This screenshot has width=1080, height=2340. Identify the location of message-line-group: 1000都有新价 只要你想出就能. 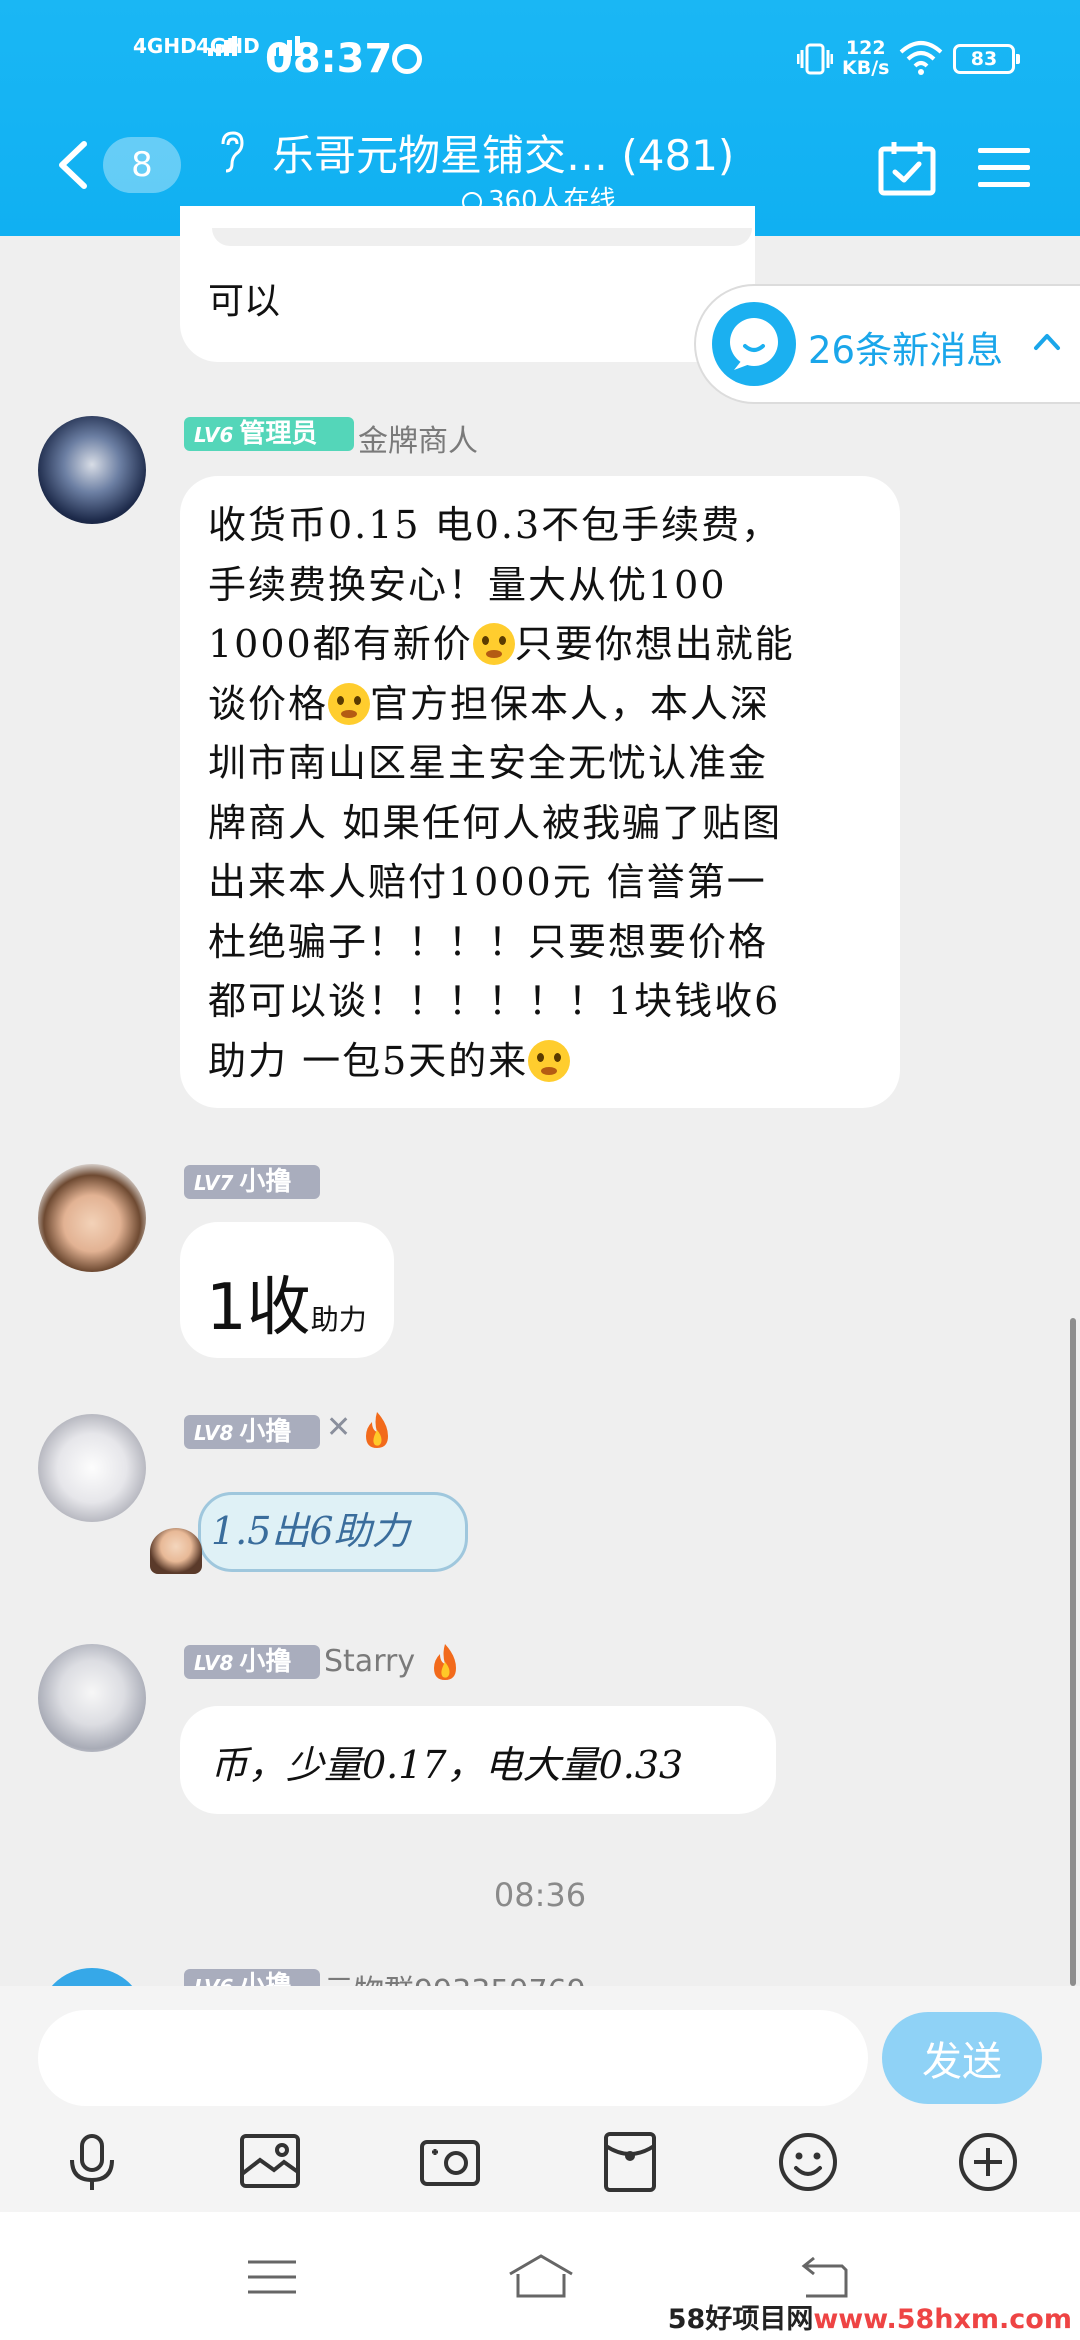
(548, 645).